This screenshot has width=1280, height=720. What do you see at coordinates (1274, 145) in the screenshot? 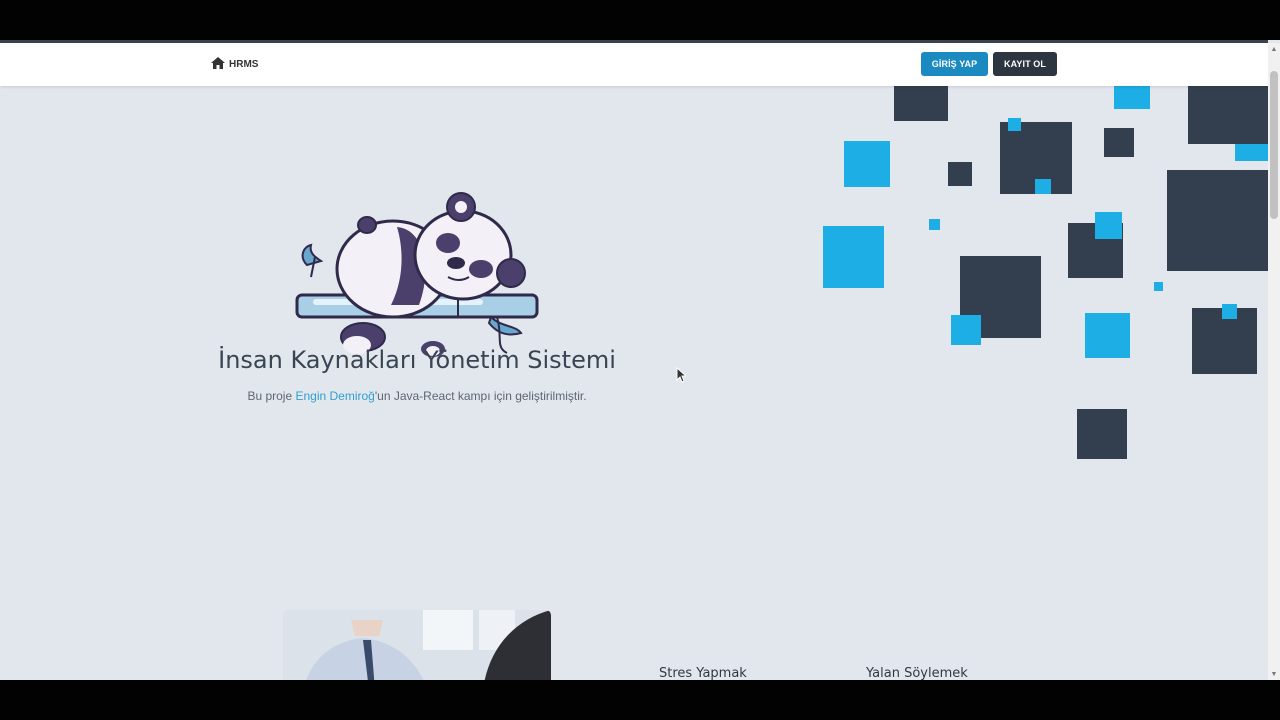
I see `scroll-thumb` at bounding box center [1274, 145].